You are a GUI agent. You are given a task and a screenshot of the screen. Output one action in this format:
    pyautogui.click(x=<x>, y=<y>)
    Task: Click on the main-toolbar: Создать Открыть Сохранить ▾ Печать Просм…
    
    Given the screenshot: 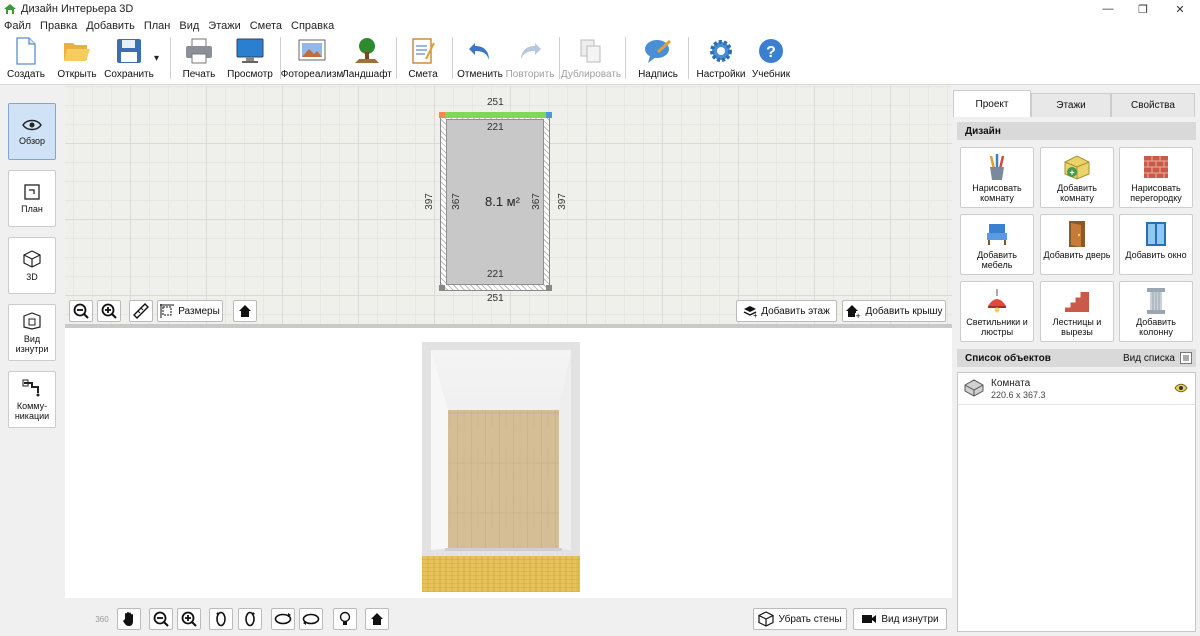 What is the action you would take?
    pyautogui.click(x=600, y=59)
    